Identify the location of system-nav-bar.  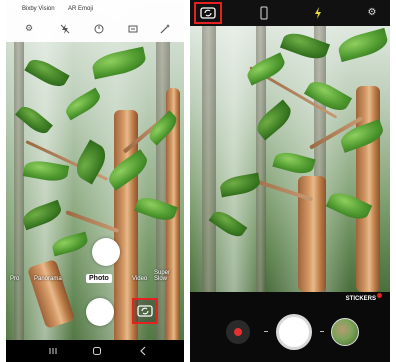
(95, 351).